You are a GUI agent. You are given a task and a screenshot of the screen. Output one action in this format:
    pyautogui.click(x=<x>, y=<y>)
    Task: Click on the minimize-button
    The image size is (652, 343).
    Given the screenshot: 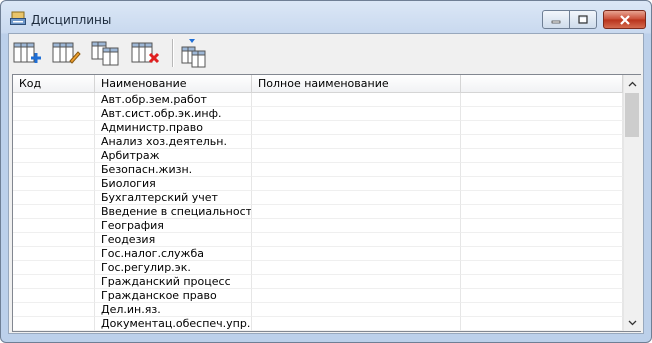 What is the action you would take?
    pyautogui.click(x=556, y=19)
    